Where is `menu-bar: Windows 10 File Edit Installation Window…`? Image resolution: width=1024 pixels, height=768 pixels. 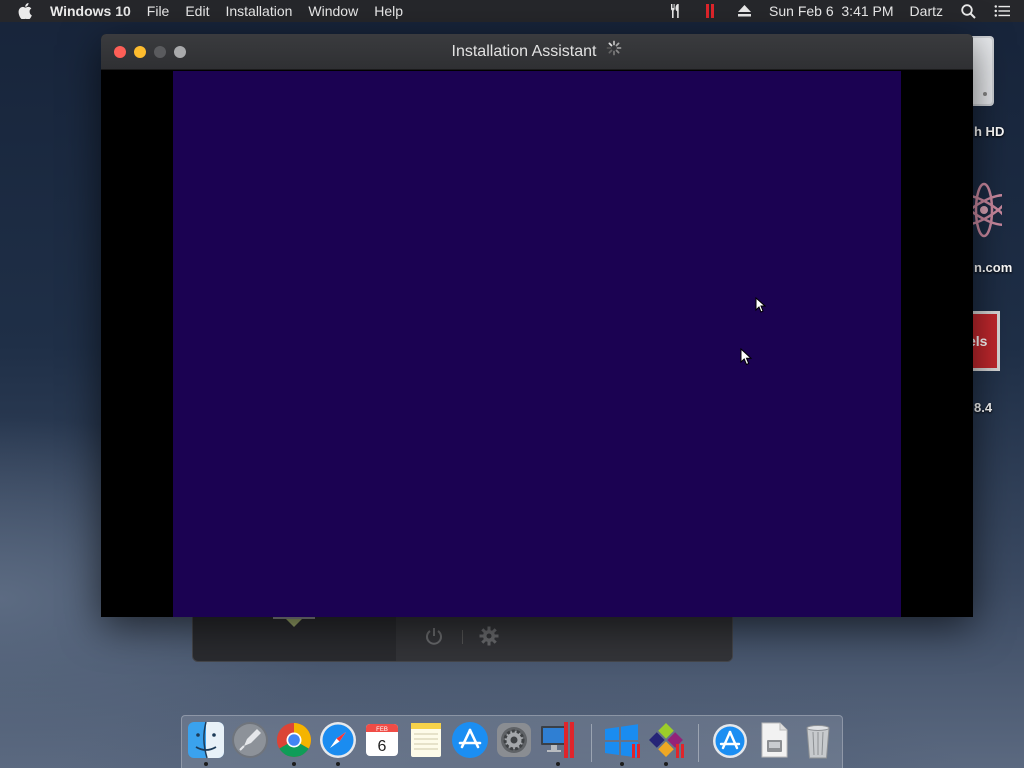 menu-bar: Windows 10 File Edit Installation Window… is located at coordinates (512, 11).